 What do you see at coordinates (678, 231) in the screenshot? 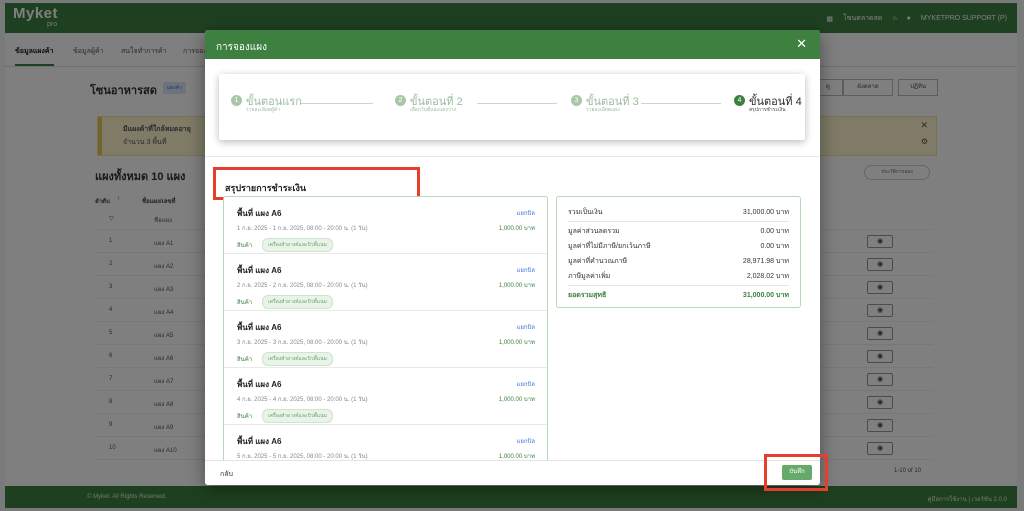
I see `summary-discount: มูลค่าส่วนลดรวม 0.00 บาท` at bounding box center [678, 231].